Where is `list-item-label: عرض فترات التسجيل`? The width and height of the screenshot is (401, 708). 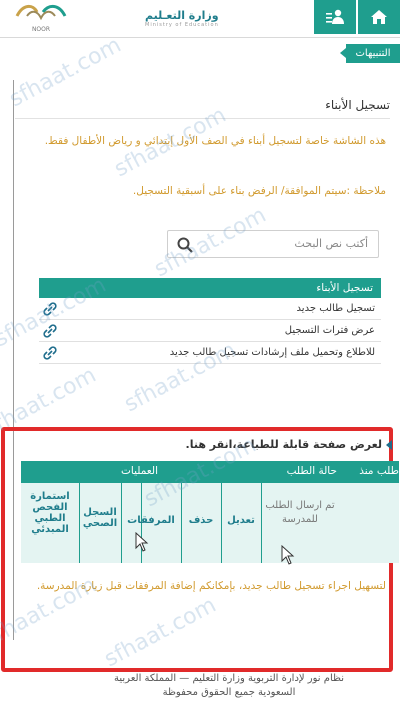 list-item-label: عرض فترات التسجيل is located at coordinates (331, 330).